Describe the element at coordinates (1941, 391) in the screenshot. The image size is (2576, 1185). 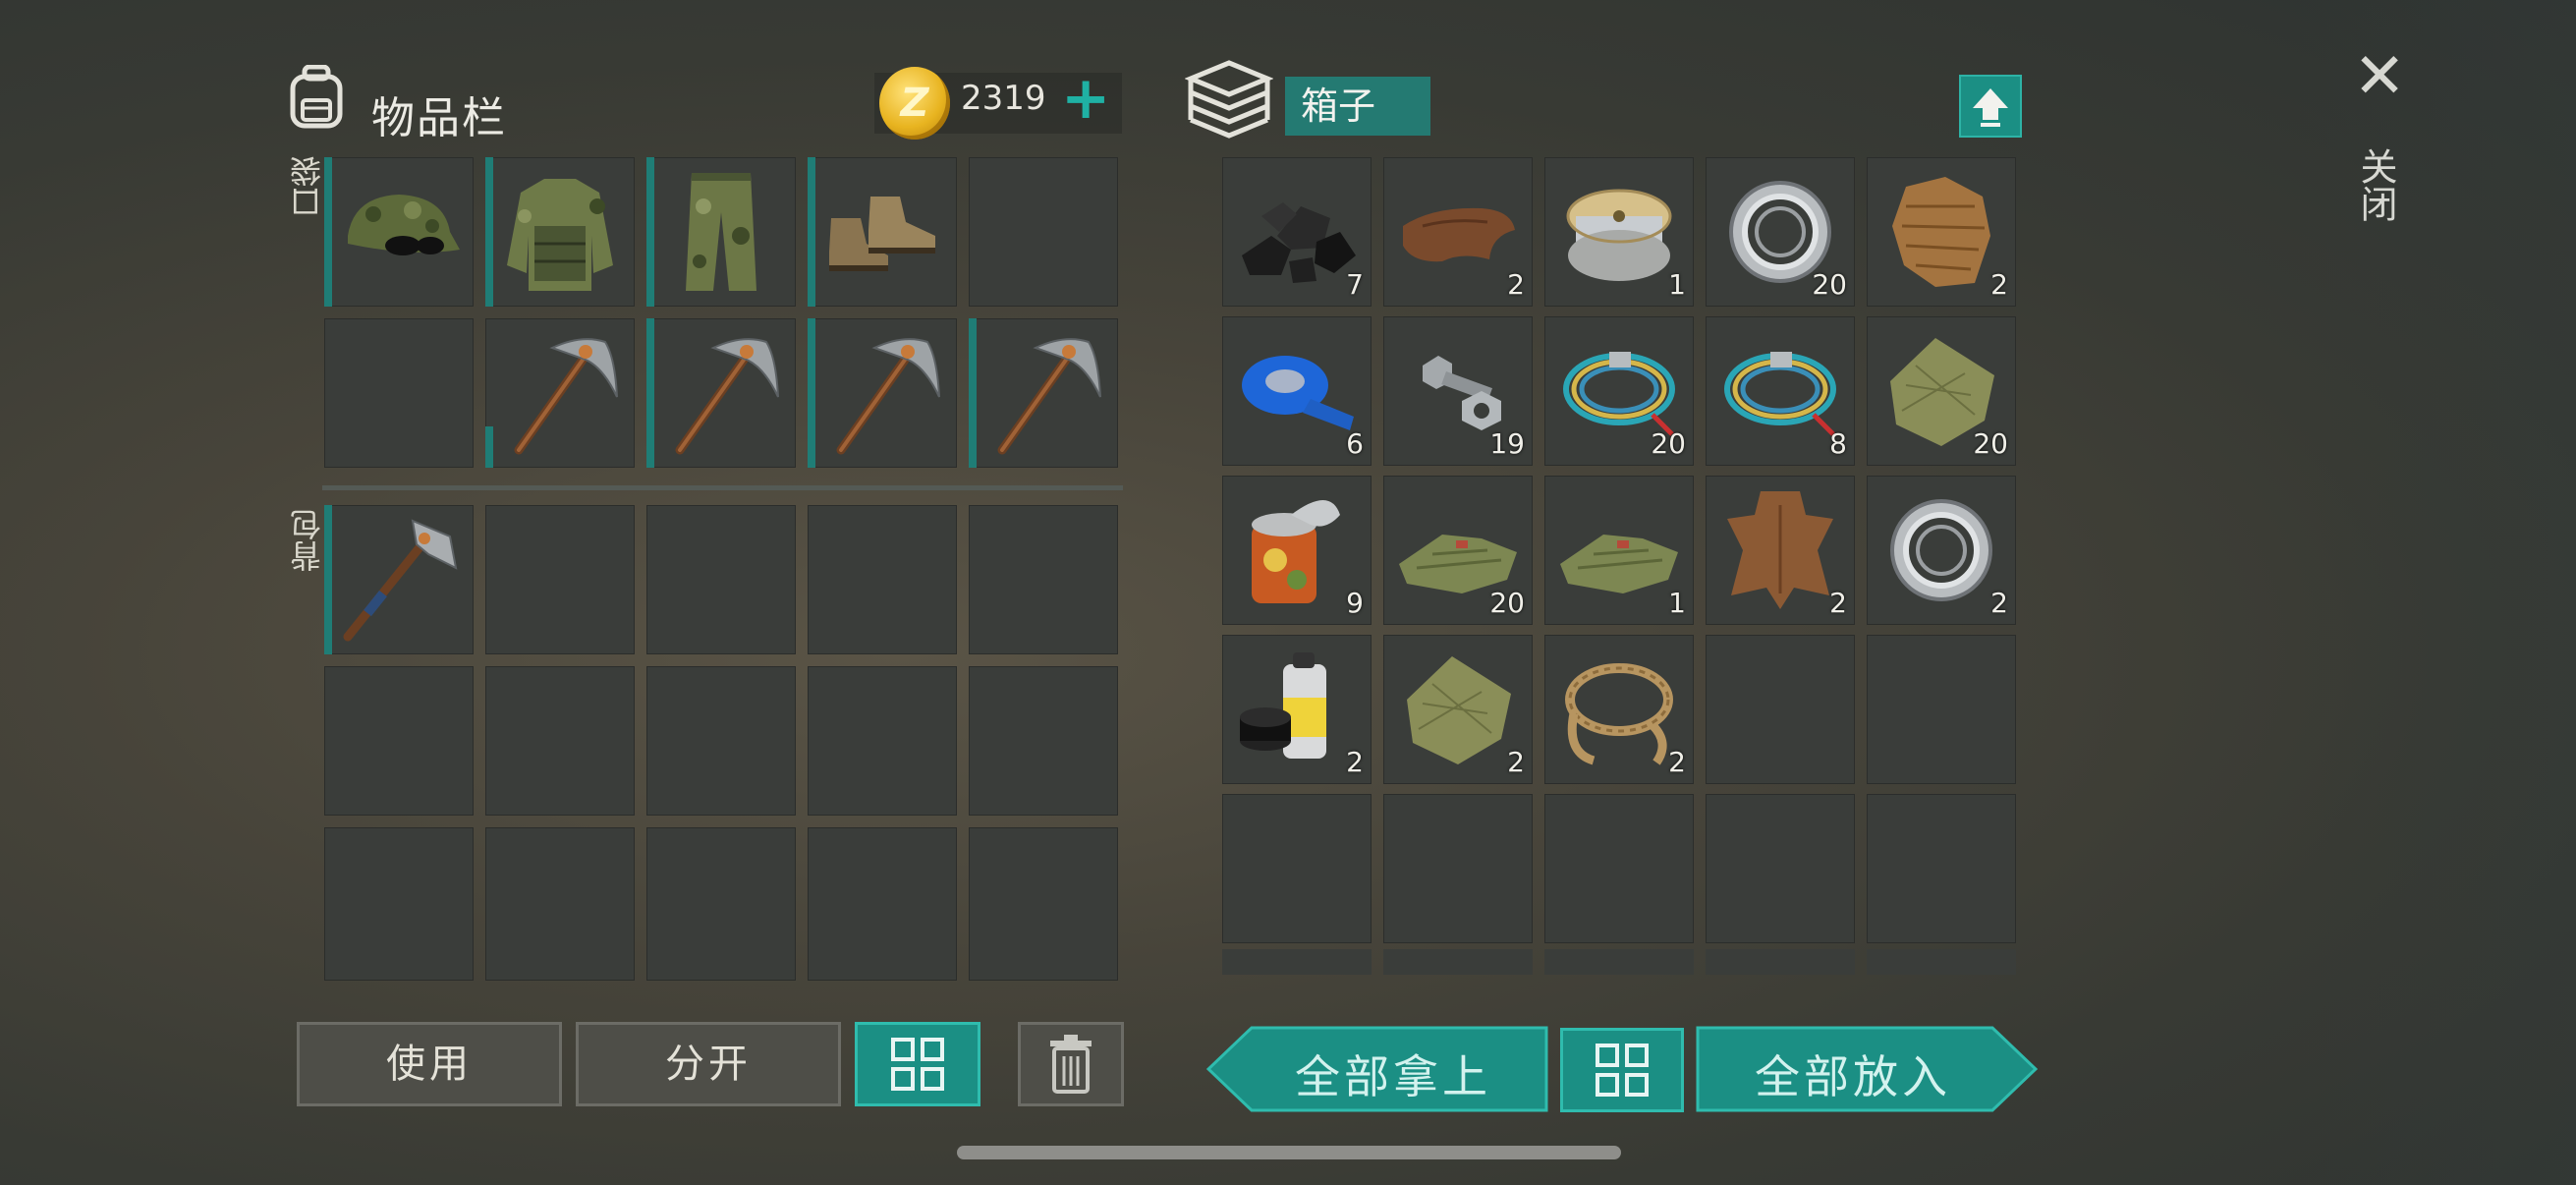
I see `box-slot-10: 20` at that location.